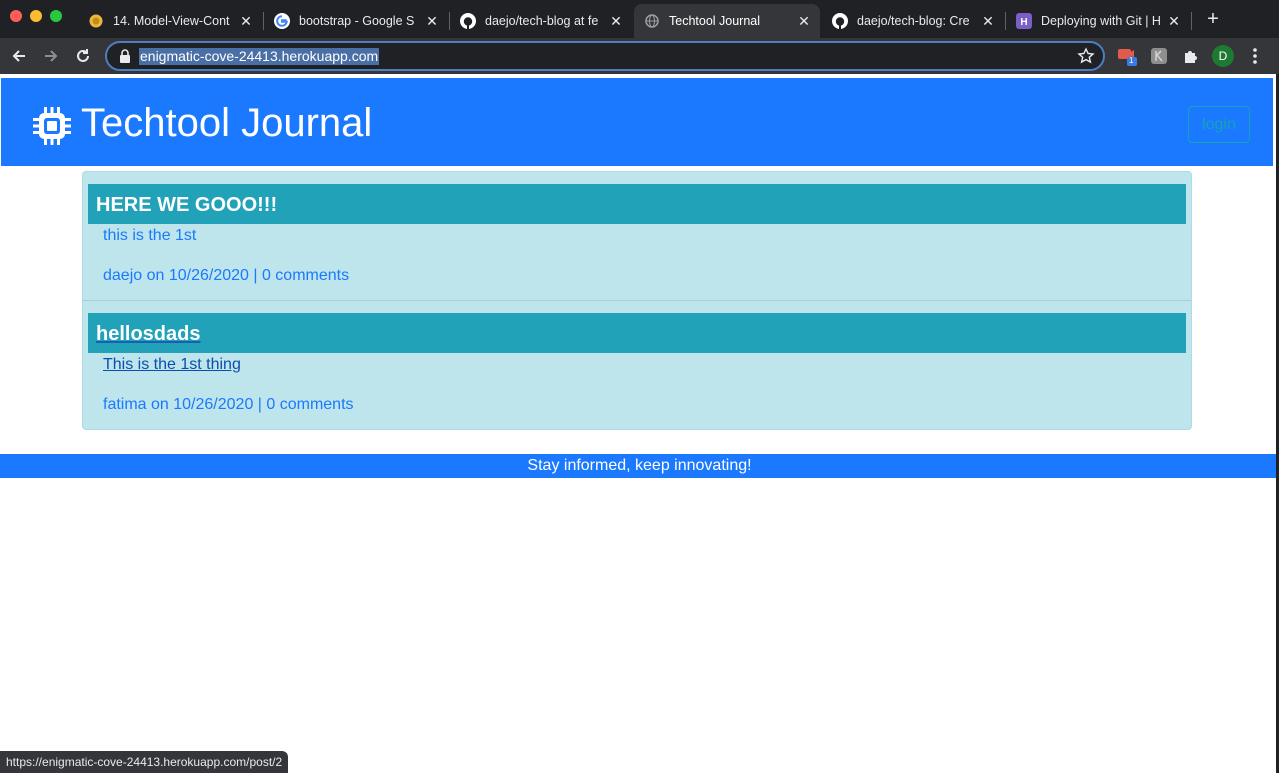 This screenshot has width=1279, height=773. What do you see at coordinates (715, 21) in the screenshot?
I see `tab-title: Techtool Journal` at bounding box center [715, 21].